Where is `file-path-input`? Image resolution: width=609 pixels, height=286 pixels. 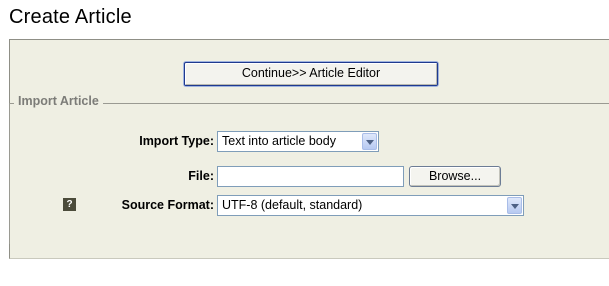 file-path-input is located at coordinates (310, 176).